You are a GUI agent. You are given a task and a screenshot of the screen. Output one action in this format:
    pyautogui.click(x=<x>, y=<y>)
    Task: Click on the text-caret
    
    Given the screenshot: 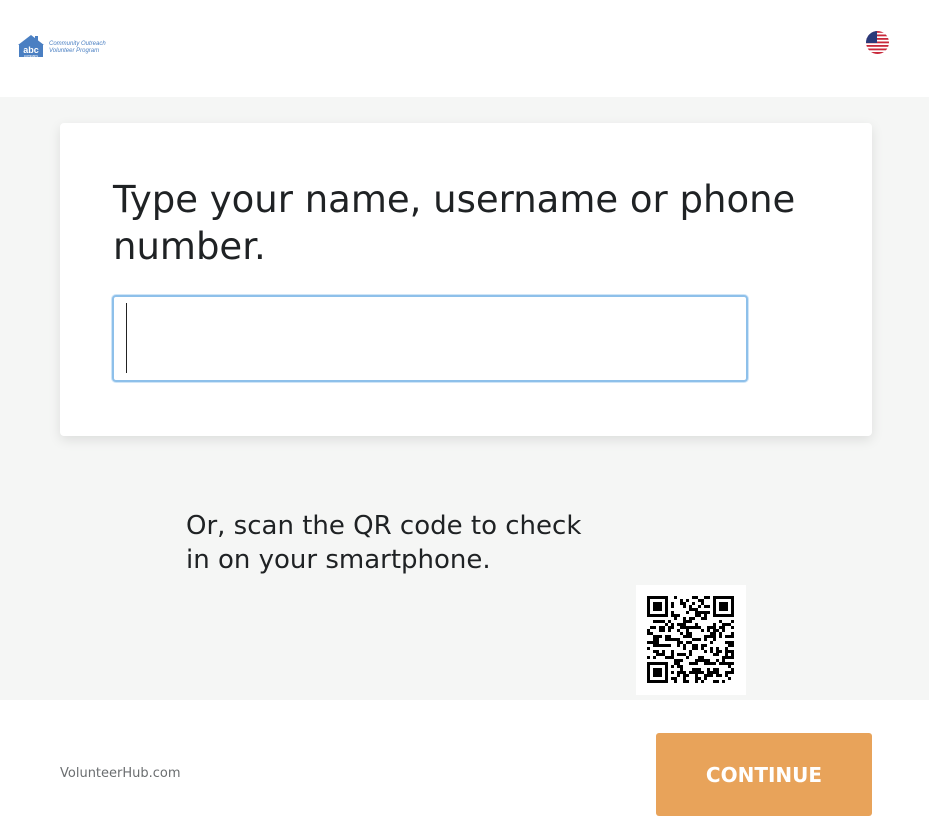 What is the action you would take?
    pyautogui.click(x=126, y=338)
    